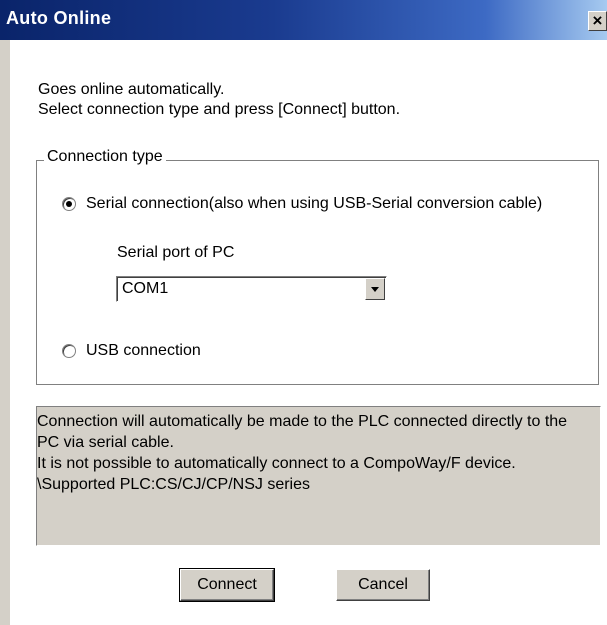 This screenshot has height=625, width=607. Describe the element at coordinates (176, 252) in the screenshot. I see `serial-port-label: Serial port of PC` at that location.